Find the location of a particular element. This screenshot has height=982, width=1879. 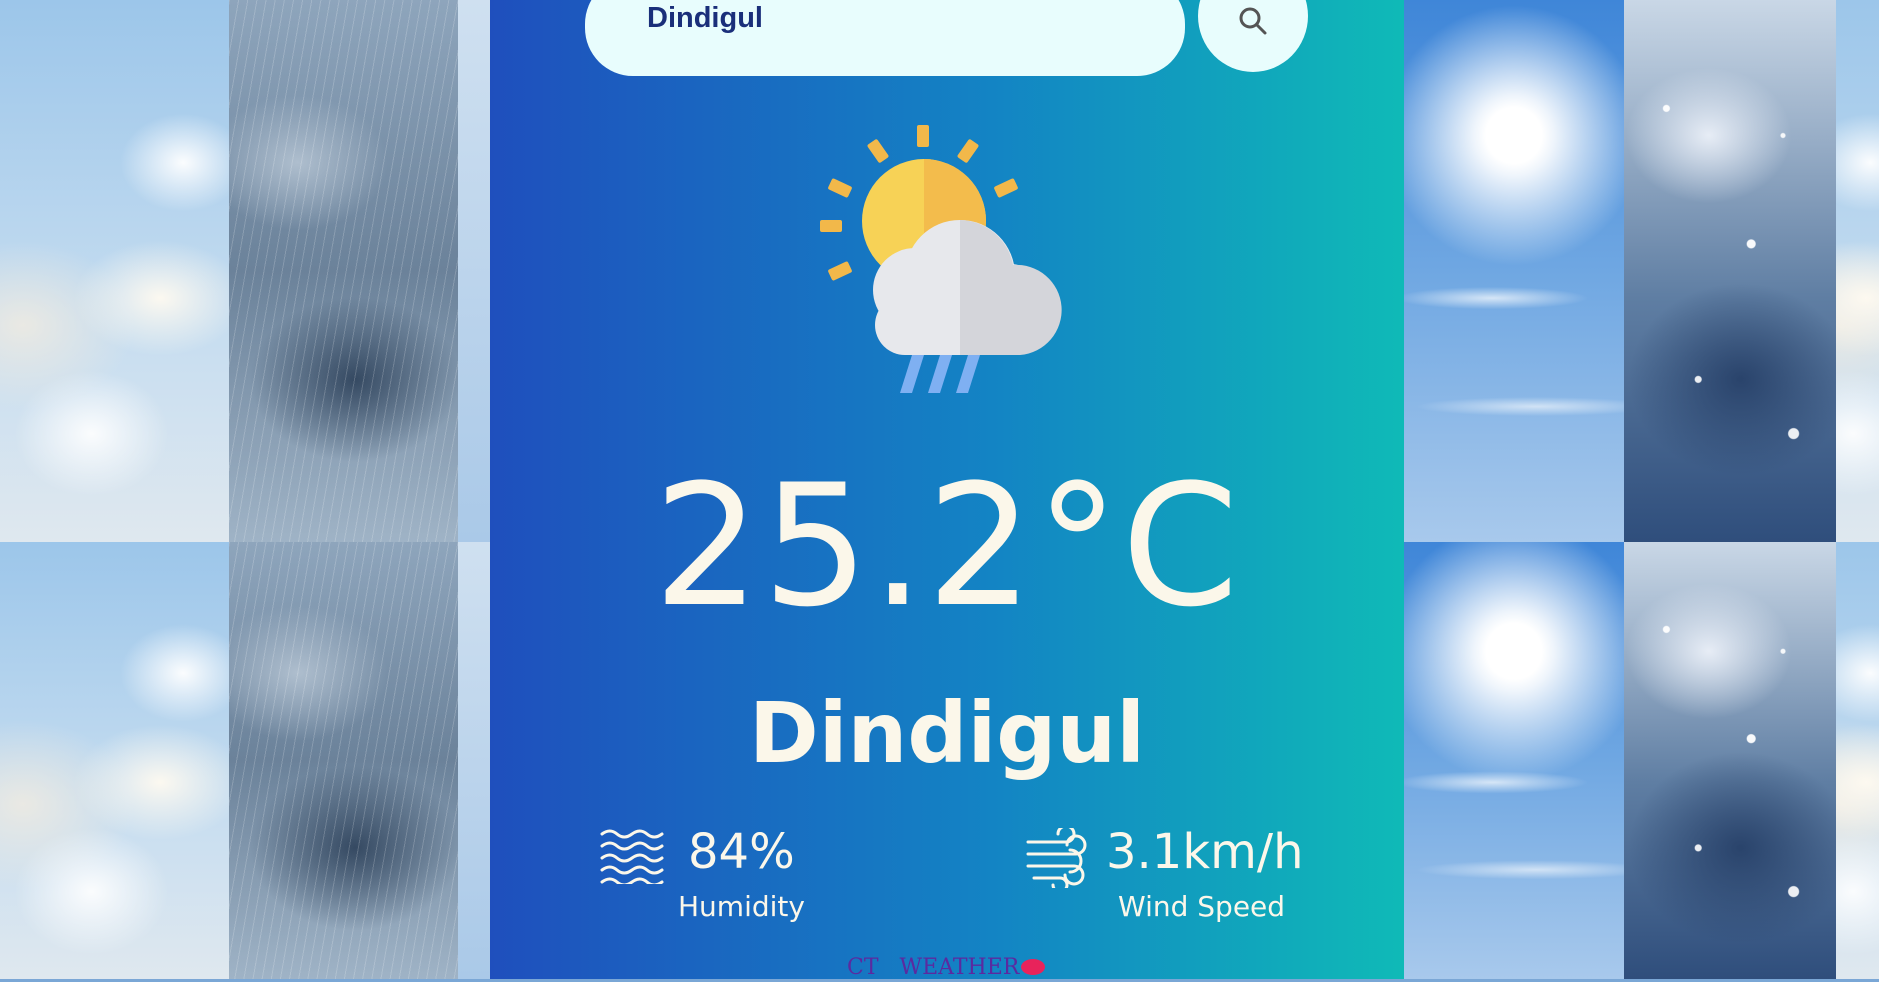

temperature-display: 25.2°C is located at coordinates (947, 546).